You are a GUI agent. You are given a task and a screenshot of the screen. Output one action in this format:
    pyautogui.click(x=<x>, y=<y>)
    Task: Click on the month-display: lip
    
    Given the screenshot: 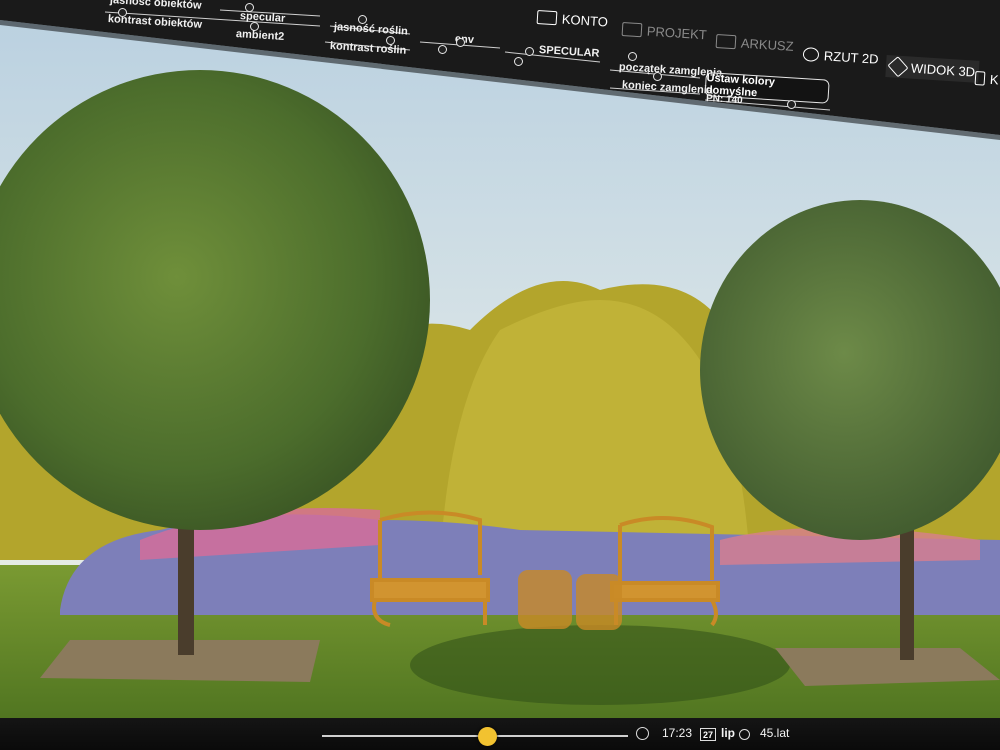 What is the action you would take?
    pyautogui.click(x=728, y=733)
    